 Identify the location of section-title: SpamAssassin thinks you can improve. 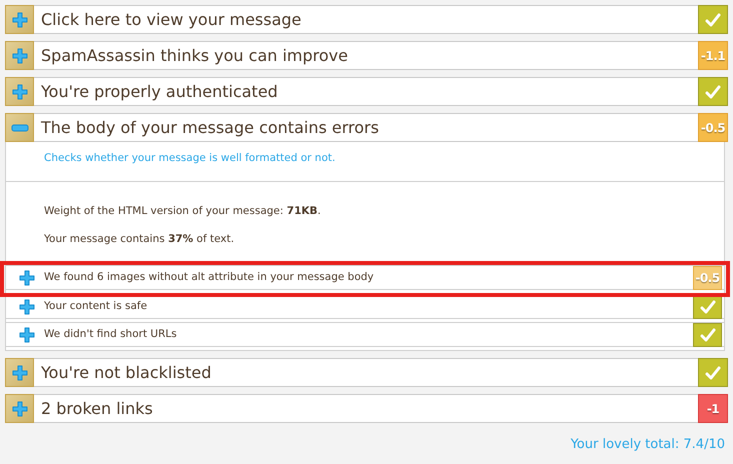
(194, 55).